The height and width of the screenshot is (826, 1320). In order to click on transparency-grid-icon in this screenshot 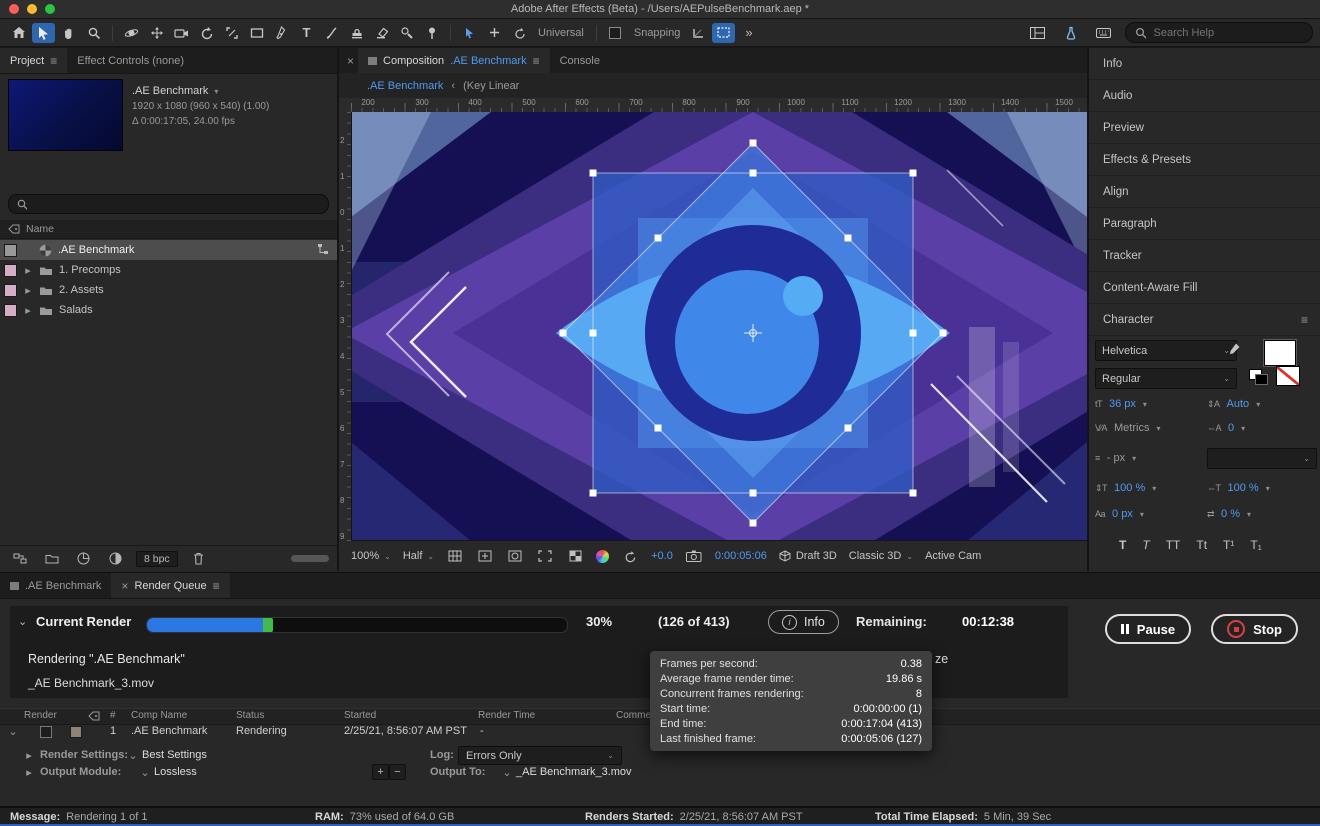, I will do `click(575, 556)`.